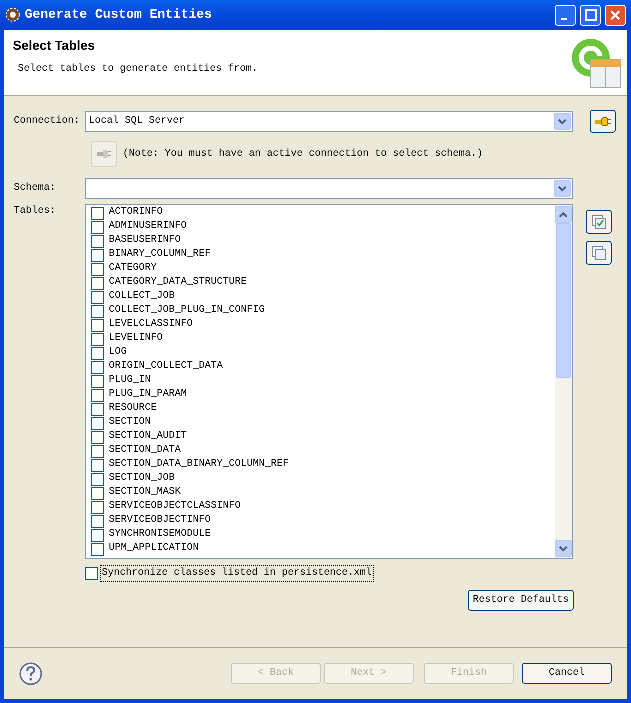 This screenshot has height=703, width=631. What do you see at coordinates (142, 297) in the screenshot?
I see `table-name: COLLECT_JOB` at bounding box center [142, 297].